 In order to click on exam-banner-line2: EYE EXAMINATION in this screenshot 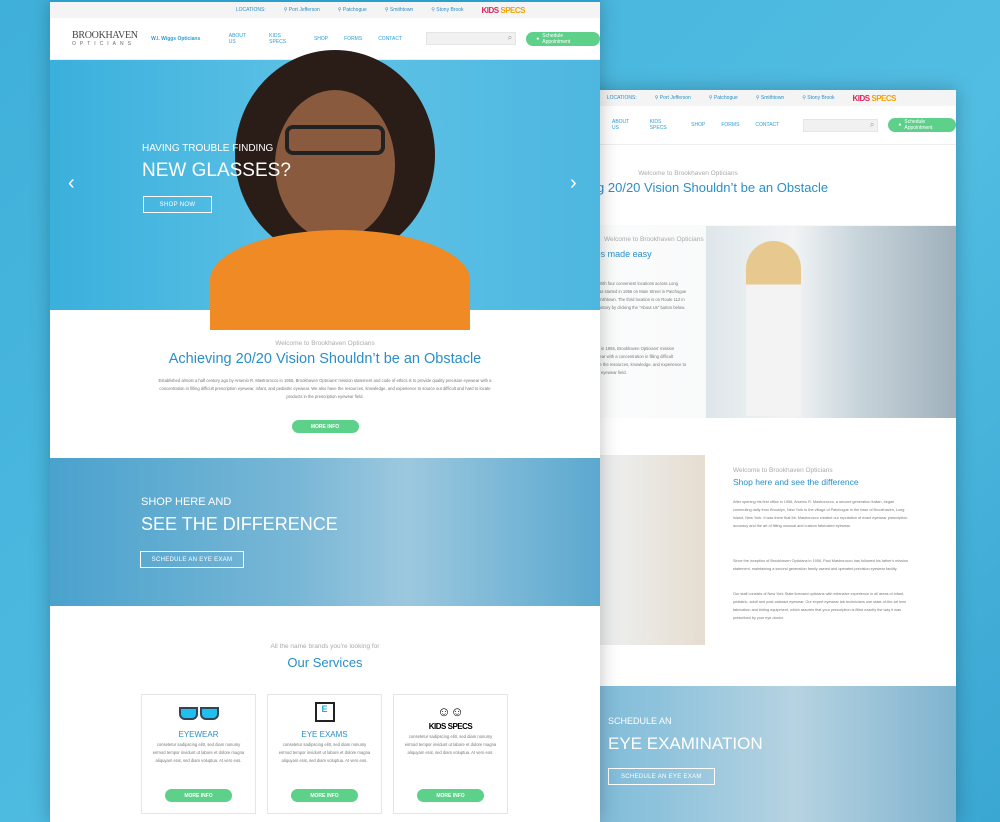, I will do `click(685, 743)`.